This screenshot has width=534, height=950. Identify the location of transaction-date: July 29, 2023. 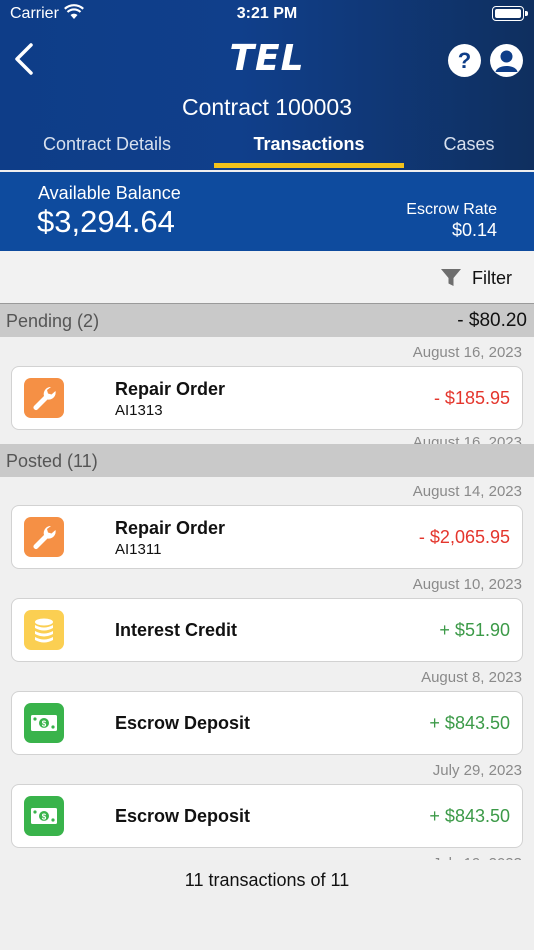
(477, 770).